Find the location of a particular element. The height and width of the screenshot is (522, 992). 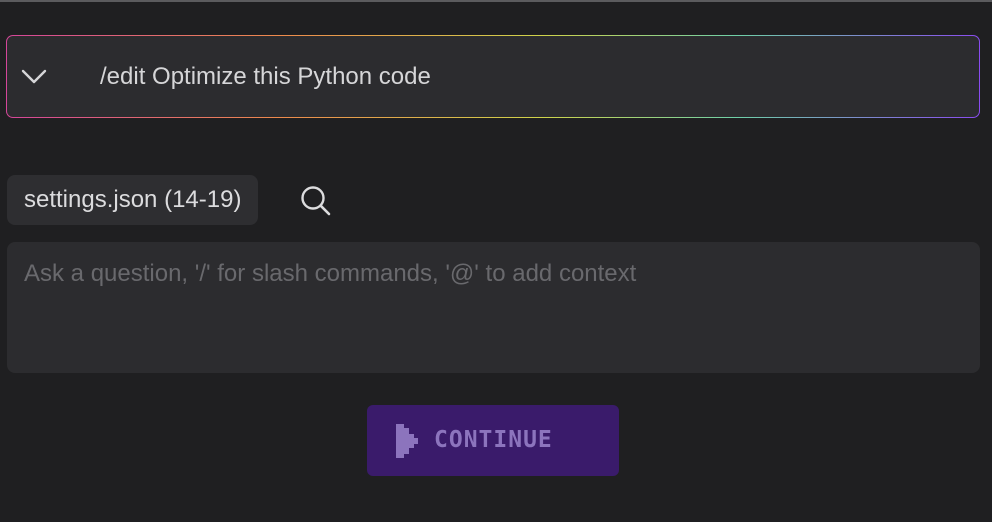

search-icon is located at coordinates (316, 201).